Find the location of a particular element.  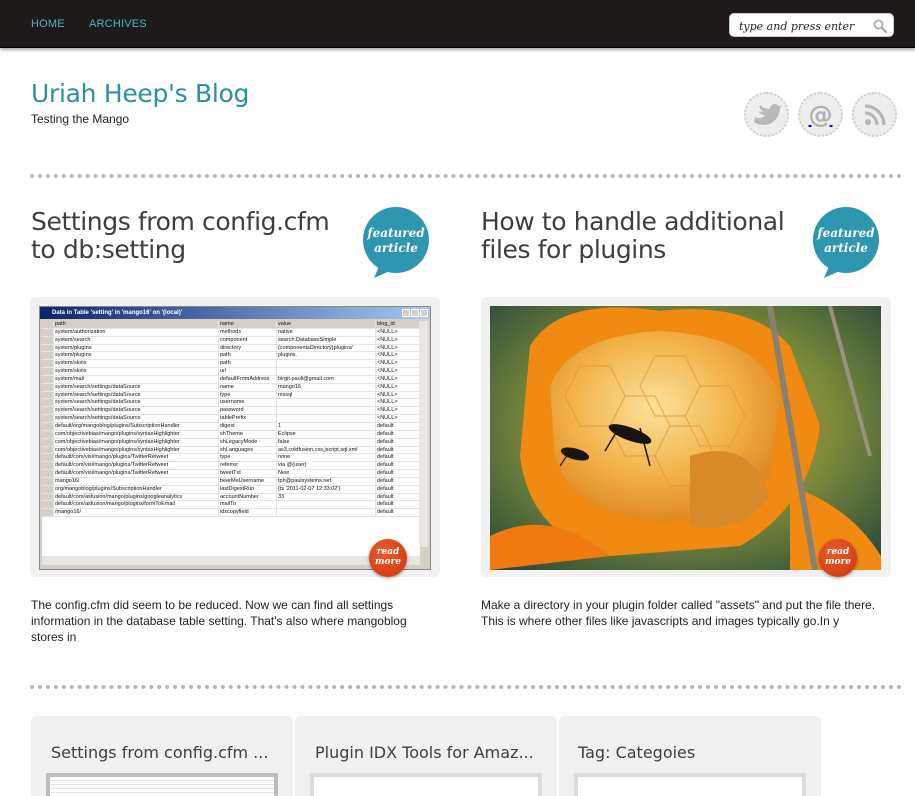

screenshot-table-cell: defaultFromAddress is located at coordinates (248, 379).